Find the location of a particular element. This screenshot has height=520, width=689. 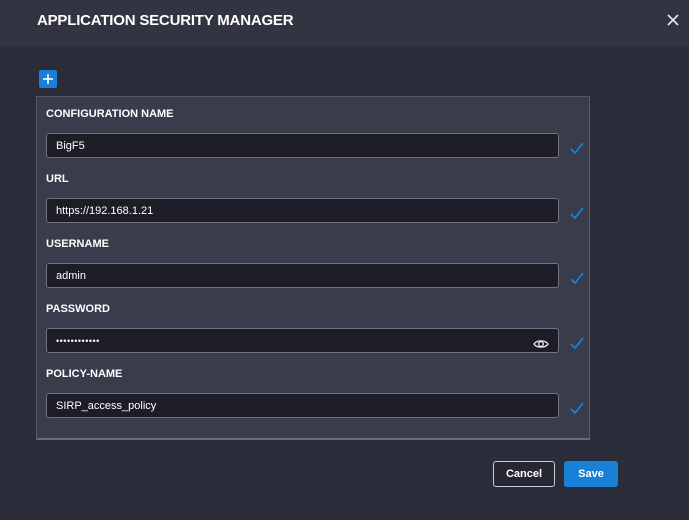

eye-icon is located at coordinates (541, 344).